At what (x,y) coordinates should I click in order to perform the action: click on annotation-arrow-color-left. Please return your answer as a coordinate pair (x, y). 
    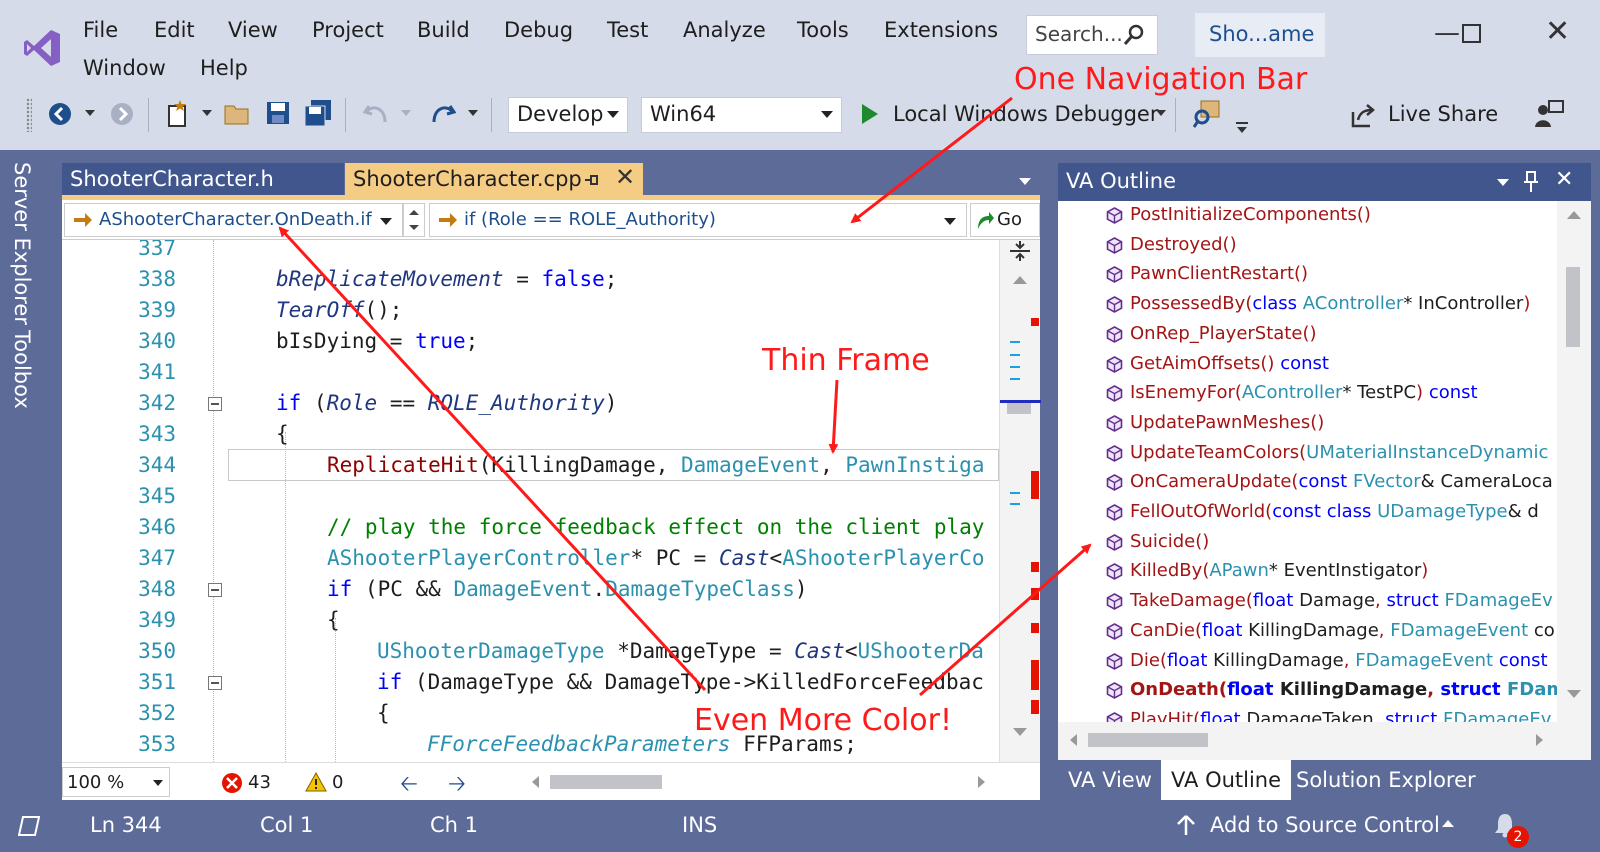
    Looking at the image, I should click on (492, 459).